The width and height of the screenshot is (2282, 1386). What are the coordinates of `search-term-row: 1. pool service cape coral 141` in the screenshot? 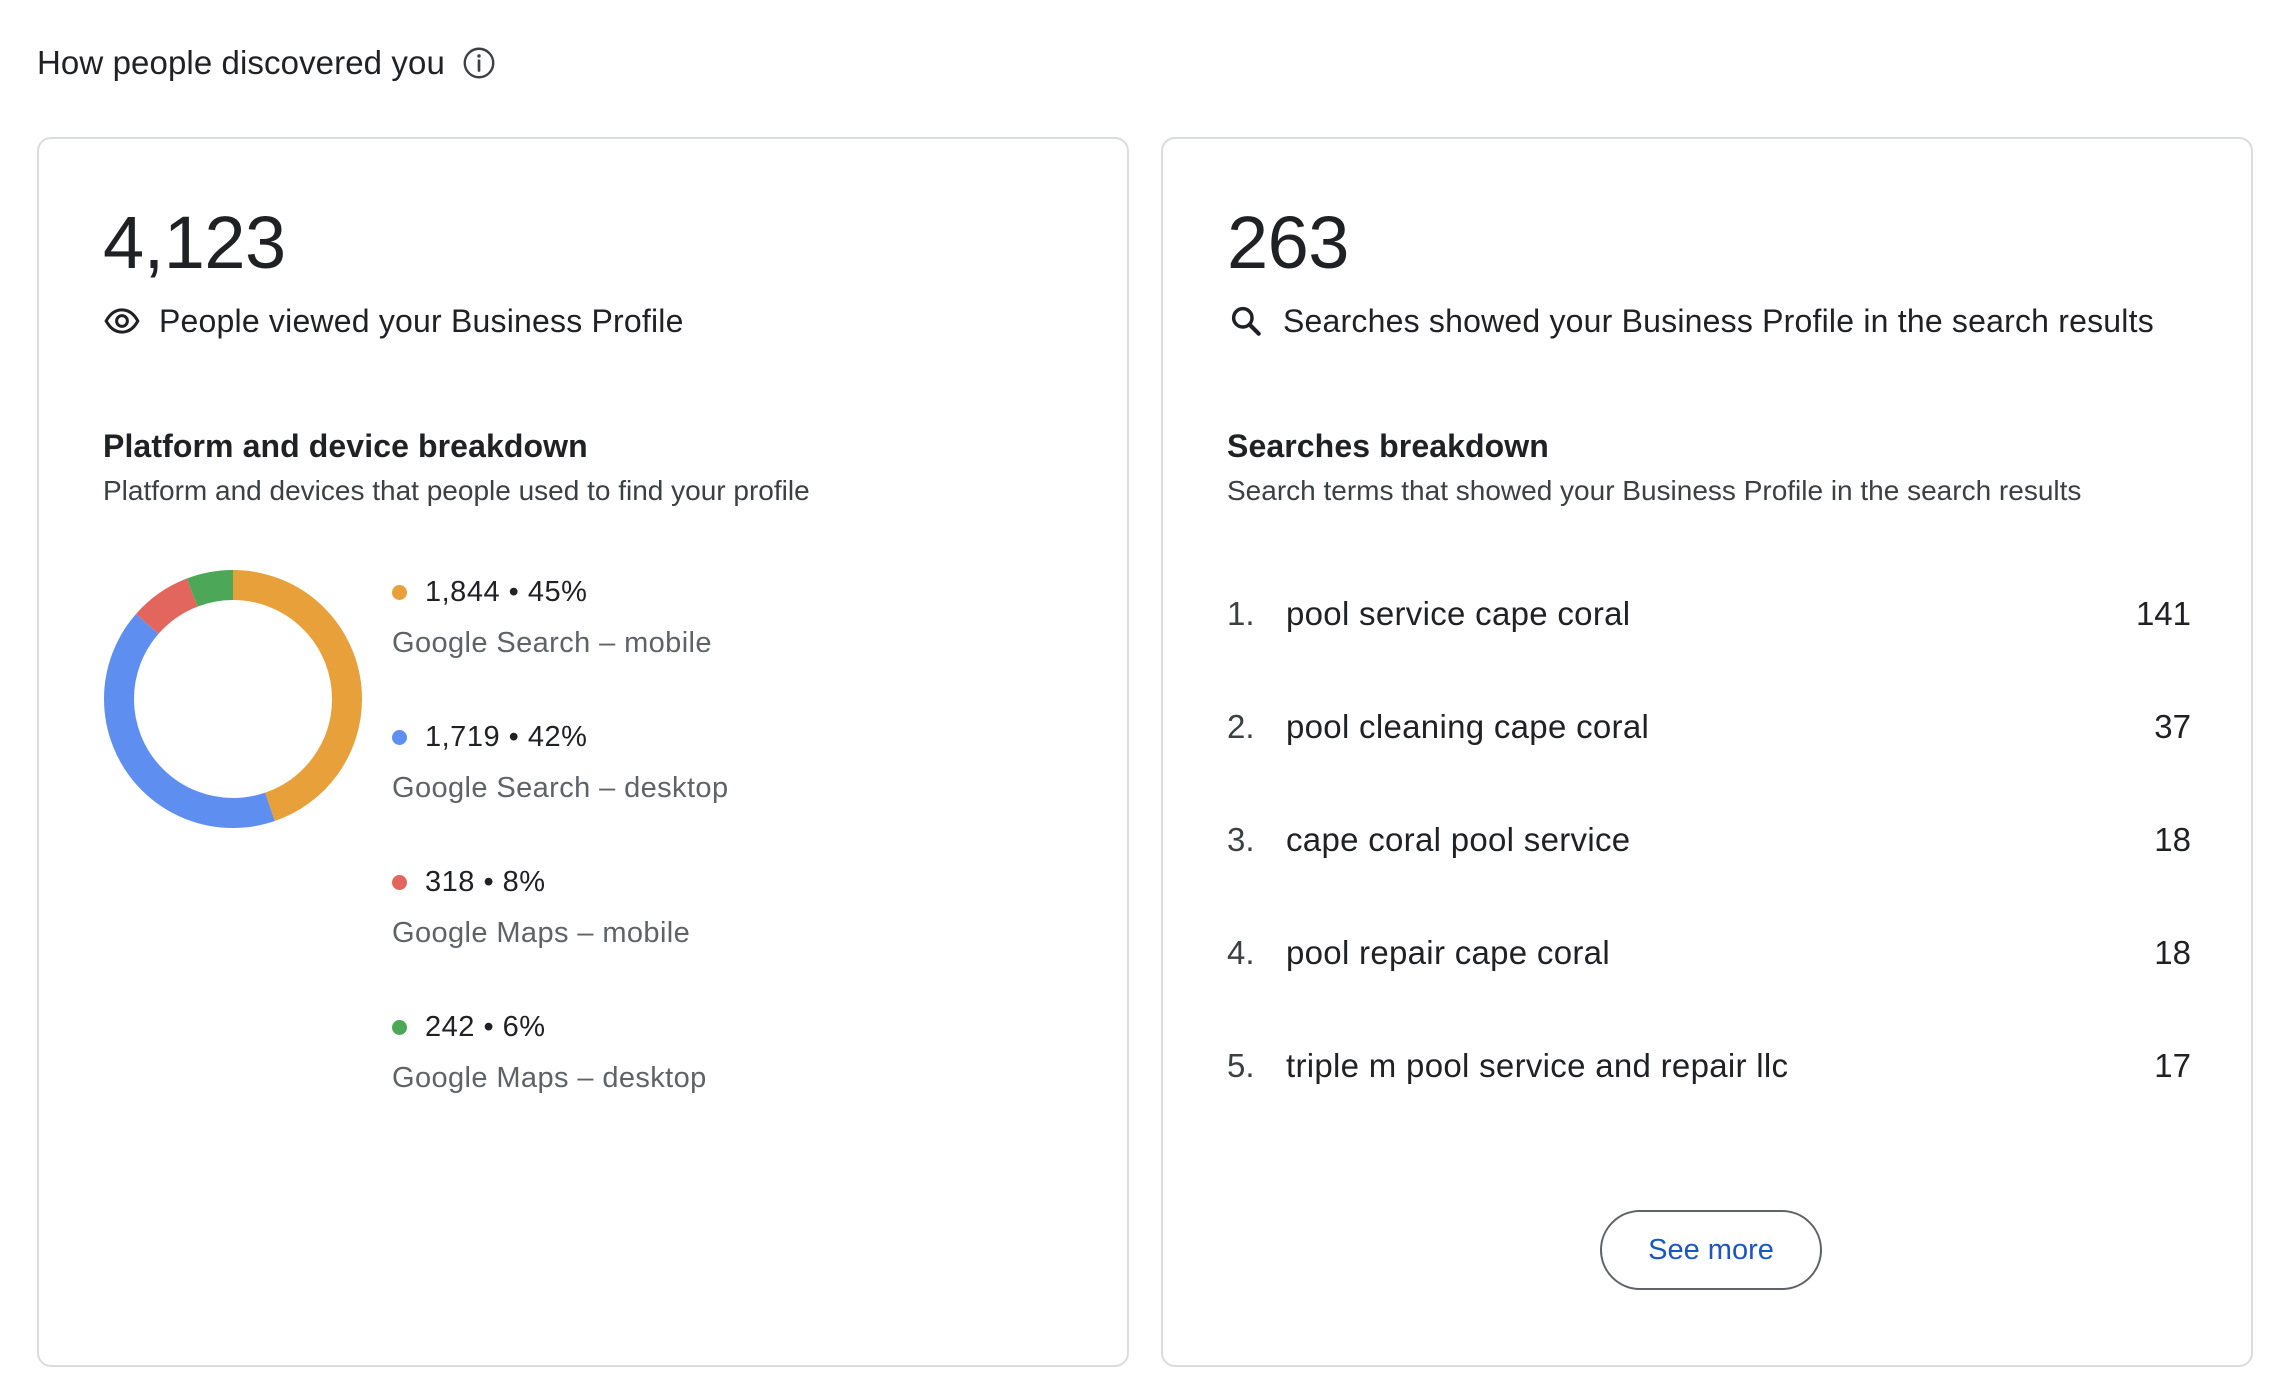 It's located at (1709, 651).